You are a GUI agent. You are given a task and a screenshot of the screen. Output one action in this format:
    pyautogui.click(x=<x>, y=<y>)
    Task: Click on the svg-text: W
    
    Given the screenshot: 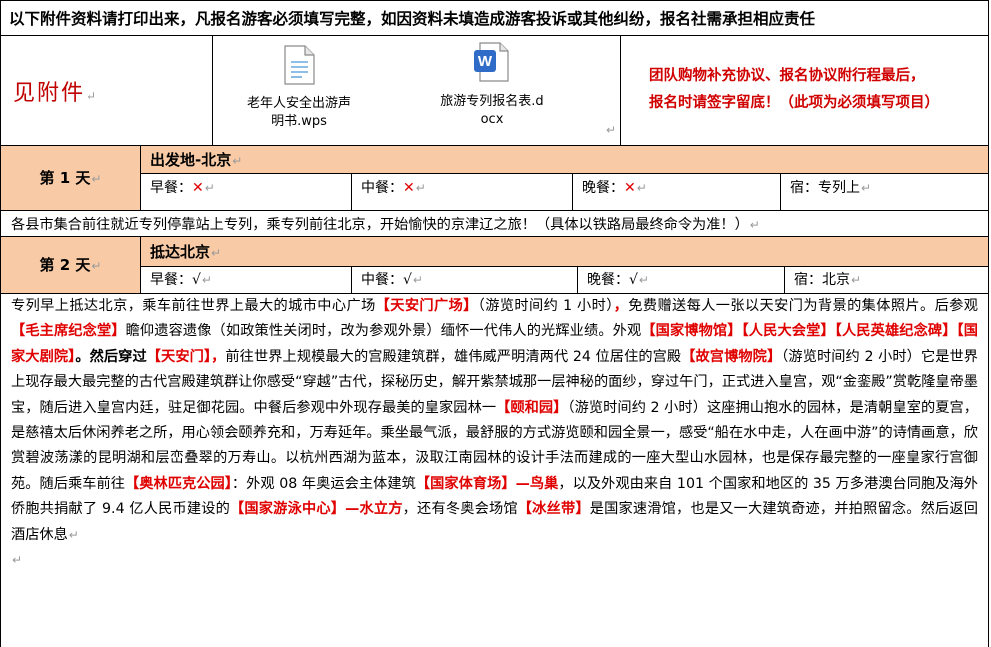 What is the action you would take?
    pyautogui.click(x=485, y=61)
    